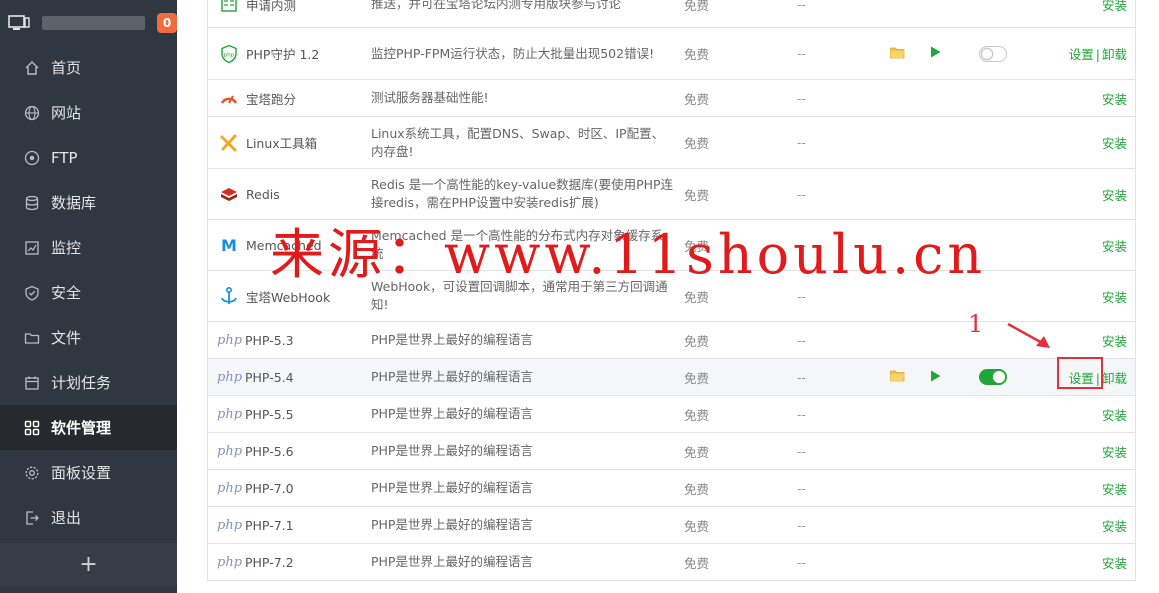 Image resolution: width=1159 pixels, height=593 pixels. What do you see at coordinates (88, 472) in the screenshot?
I see `sidebar-item-gear: 面板设置` at bounding box center [88, 472].